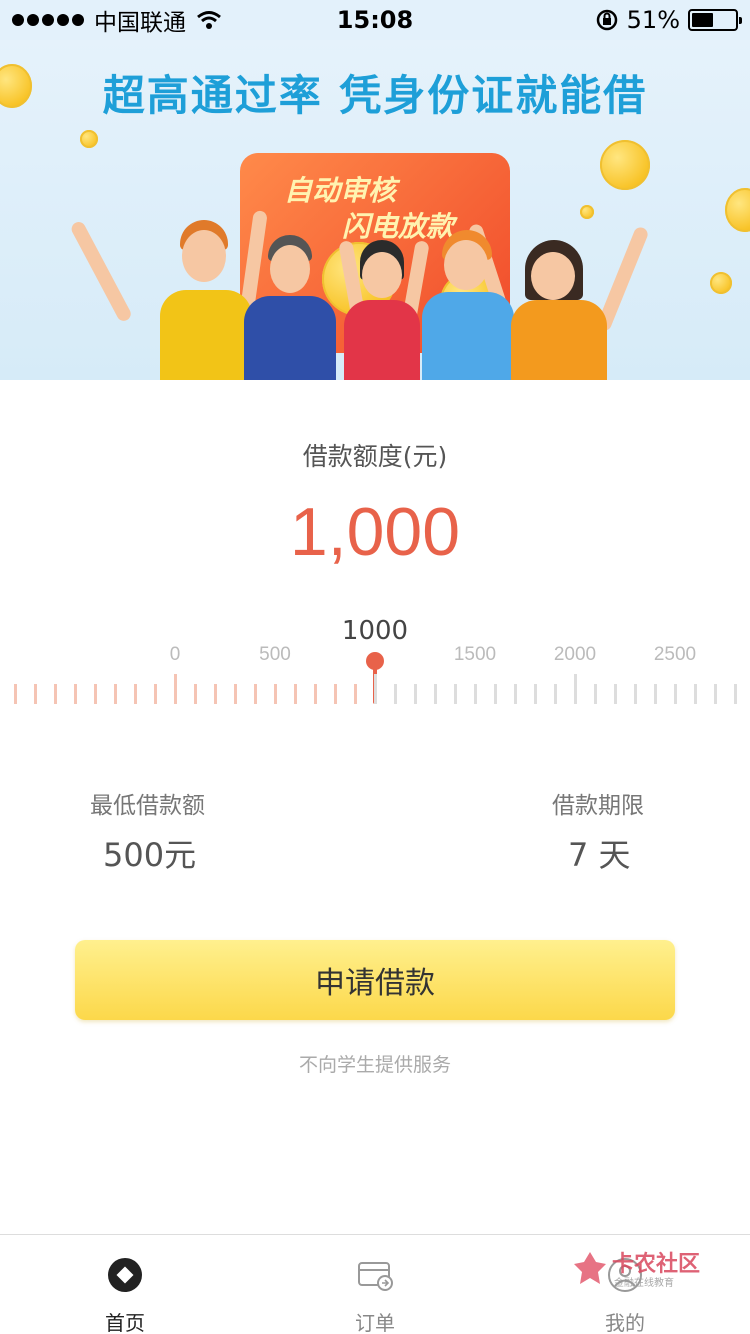 This screenshot has width=750, height=1334. What do you see at coordinates (675, 654) in the screenshot?
I see `slider-tick-label: 2500` at bounding box center [675, 654].